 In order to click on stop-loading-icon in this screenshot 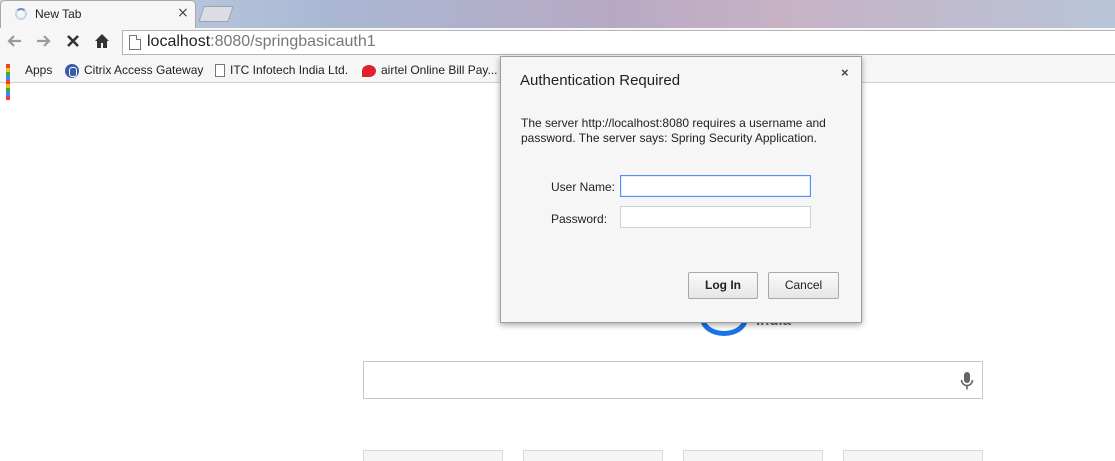, I will do `click(73, 43)`.